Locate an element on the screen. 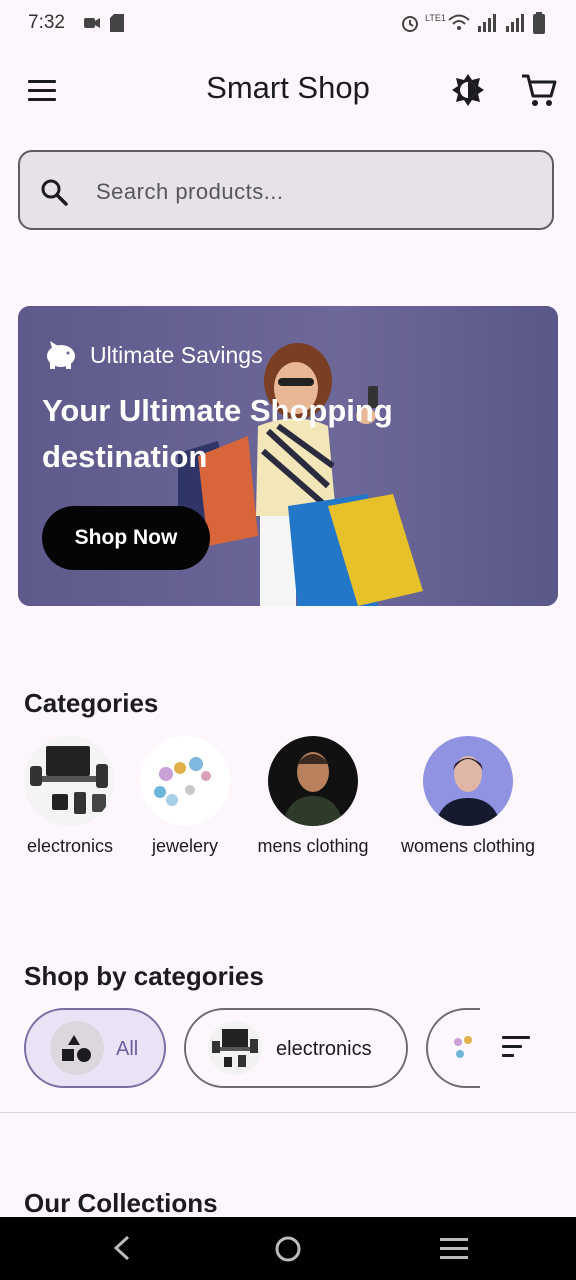  alarm-icon is located at coordinates (410, 24).